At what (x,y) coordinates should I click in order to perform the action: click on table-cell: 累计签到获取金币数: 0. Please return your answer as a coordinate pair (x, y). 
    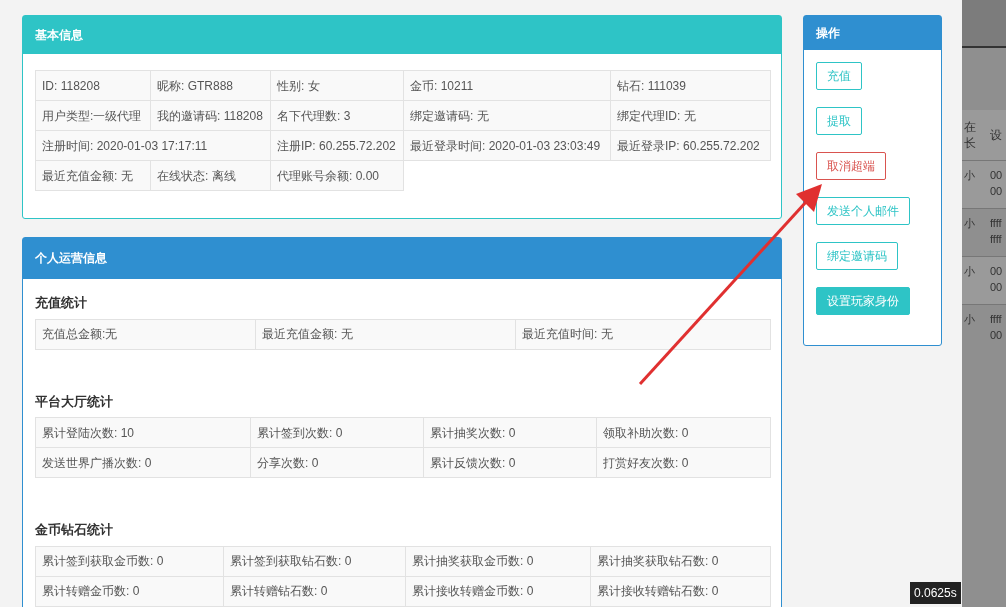
    Looking at the image, I should click on (129, 561).